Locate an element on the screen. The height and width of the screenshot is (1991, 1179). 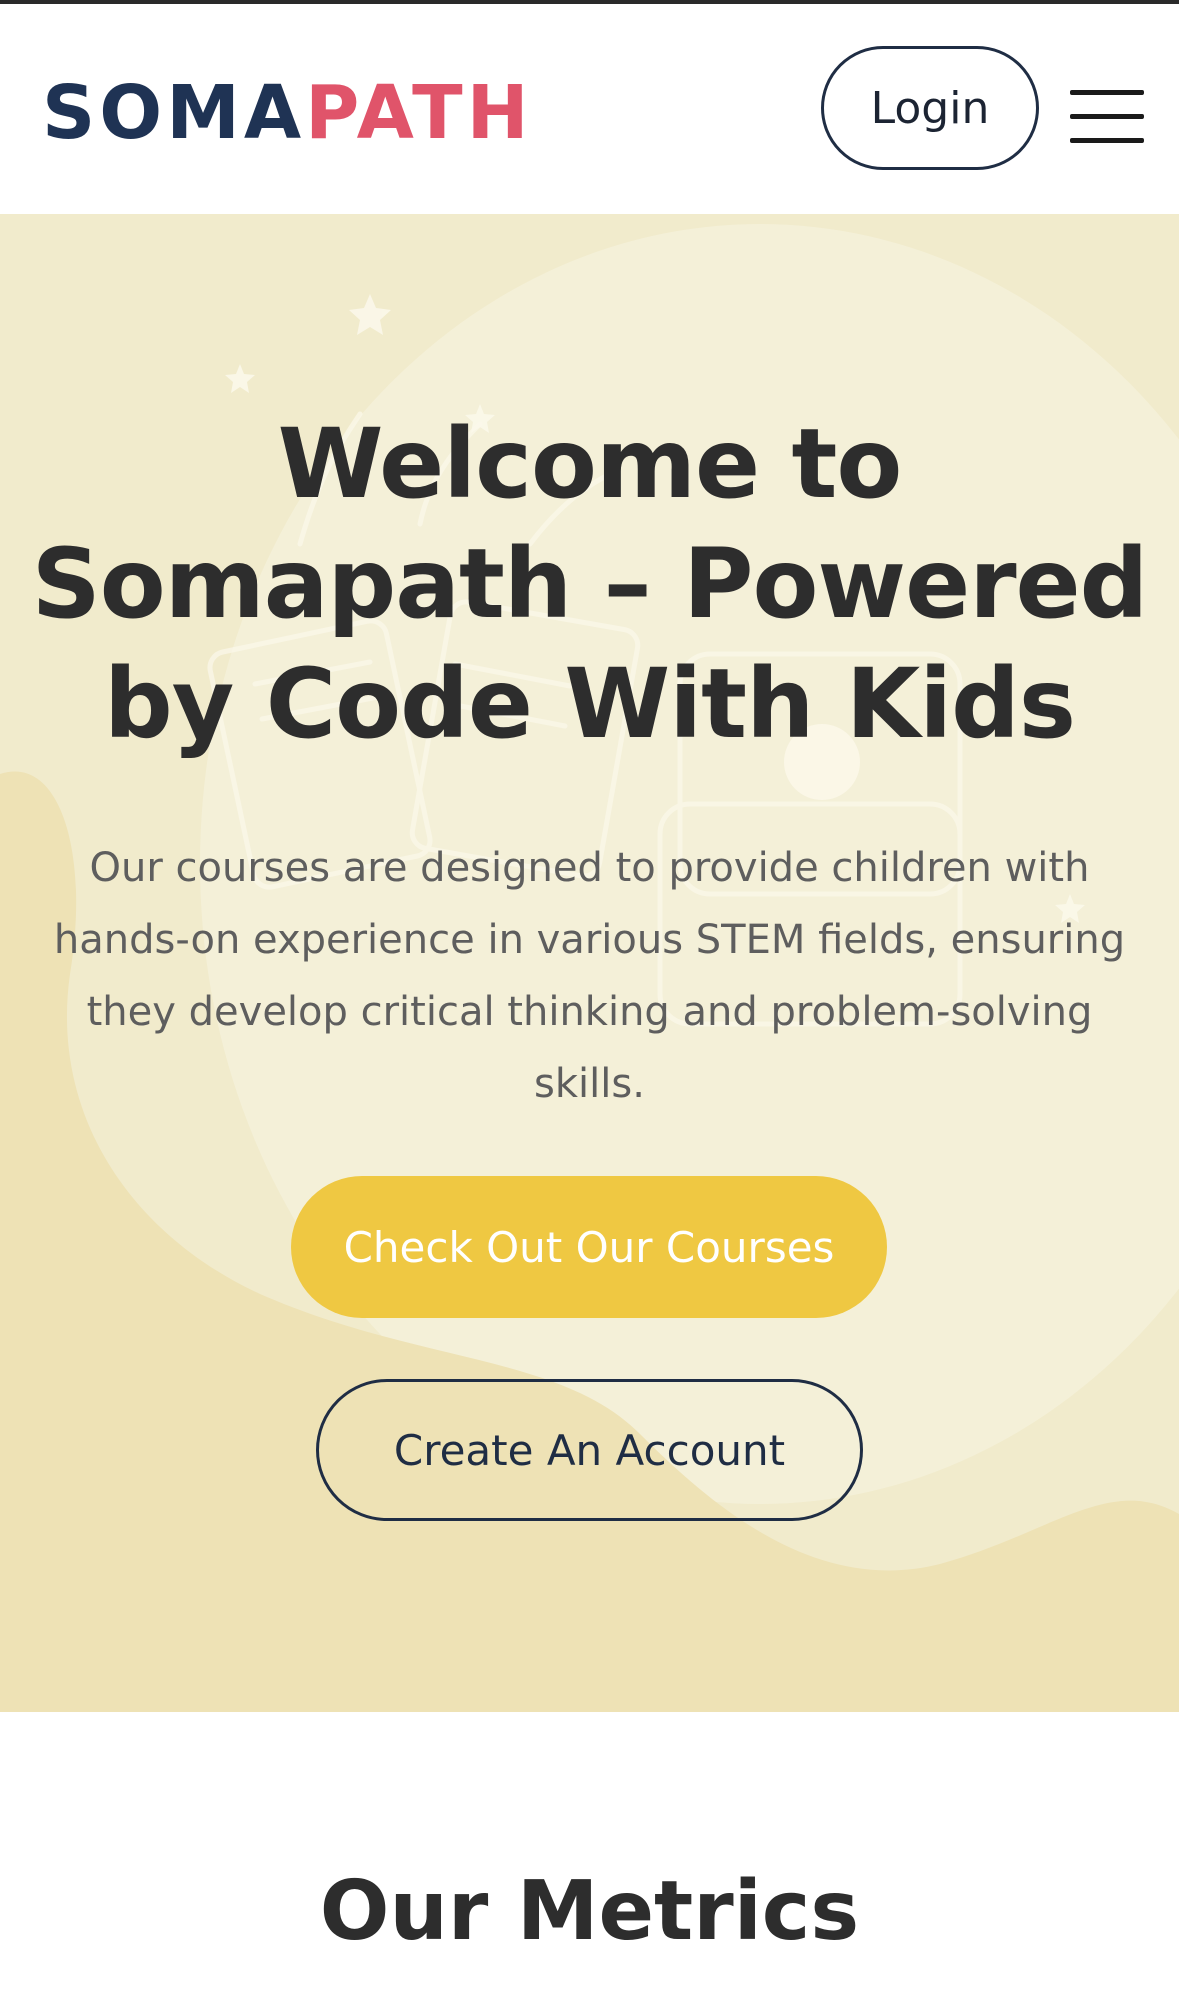
menu-line-middle is located at coordinates (1107, 116).